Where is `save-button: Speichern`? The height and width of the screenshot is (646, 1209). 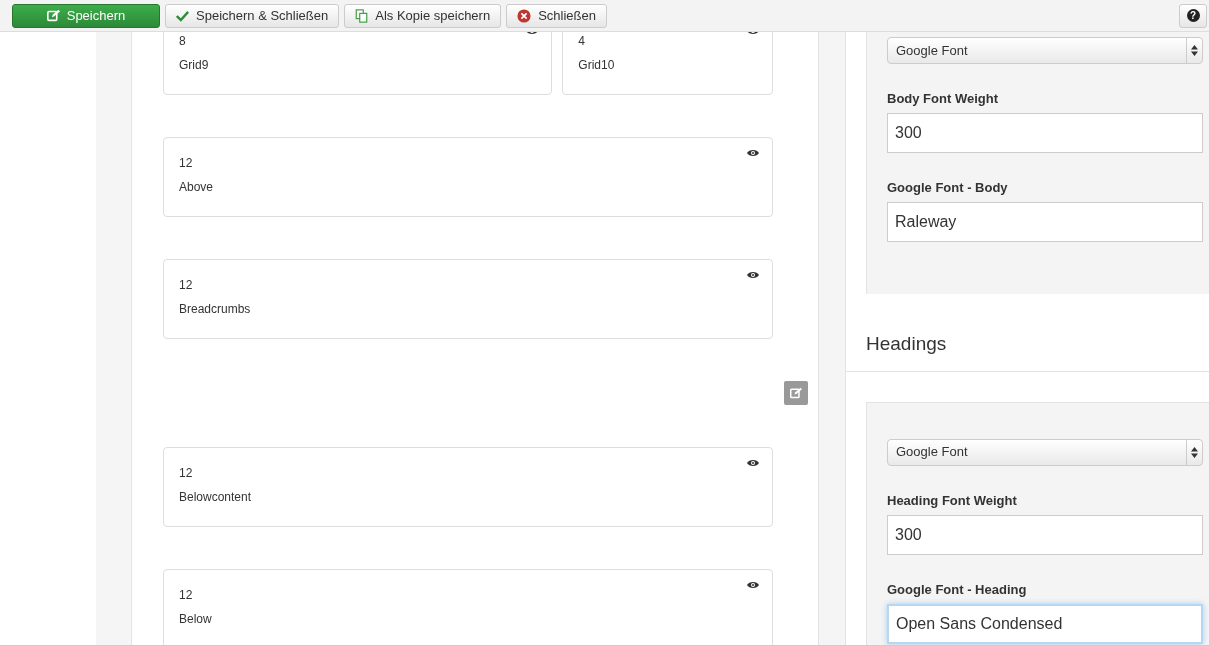 save-button: Speichern is located at coordinates (86, 15).